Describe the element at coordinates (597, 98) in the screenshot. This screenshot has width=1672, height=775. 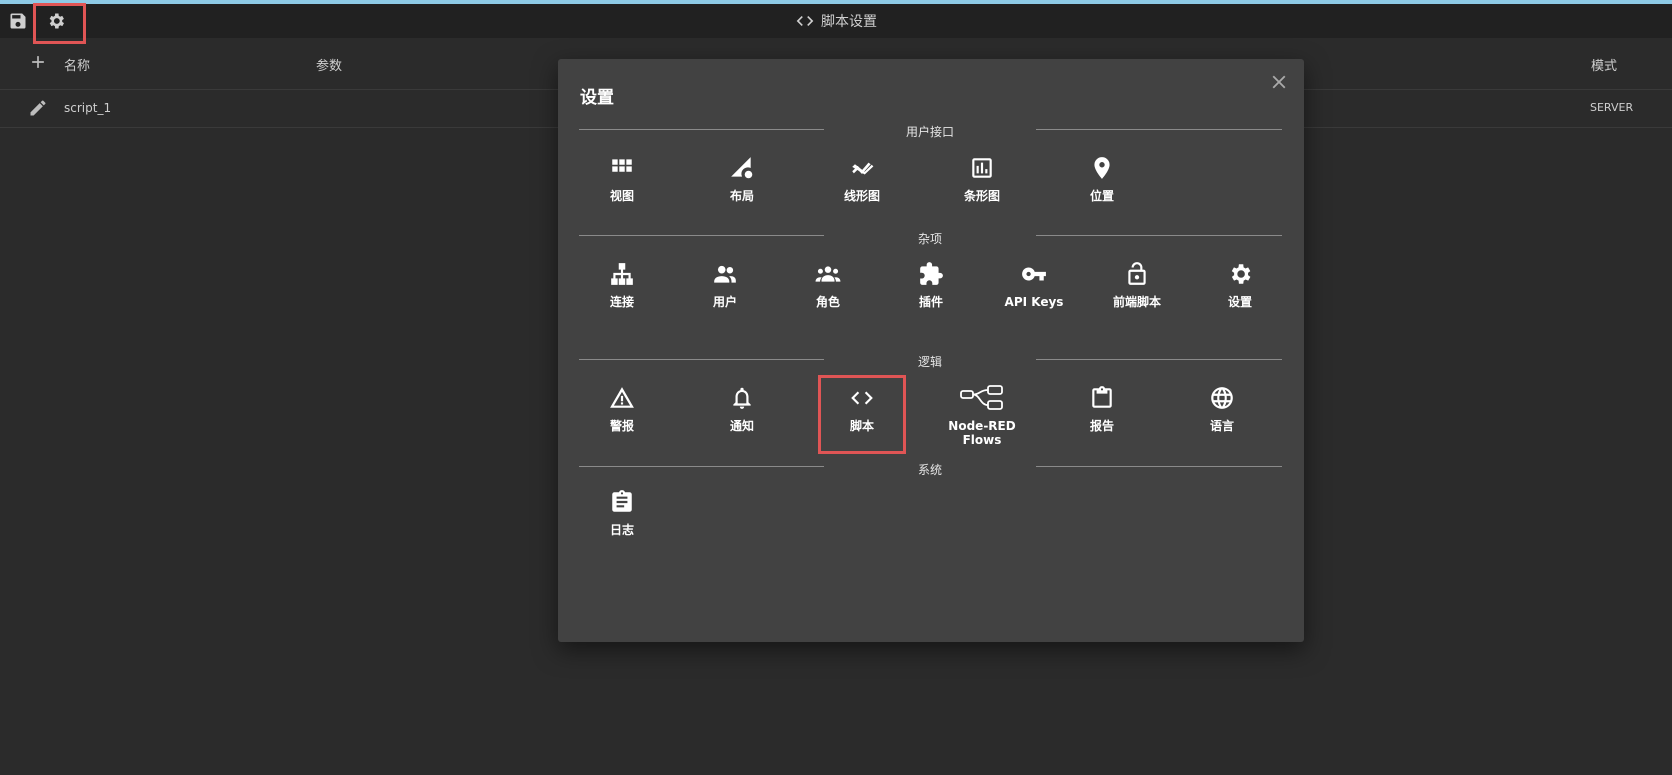
I see `dialog-title: 设置` at that location.